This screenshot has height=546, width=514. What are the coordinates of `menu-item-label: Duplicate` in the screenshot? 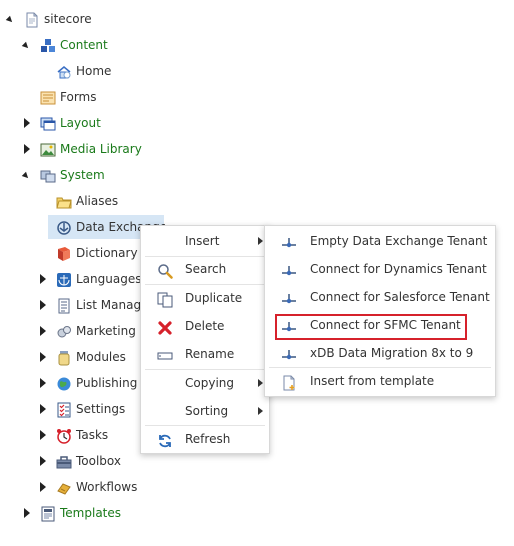 It's located at (214, 298).